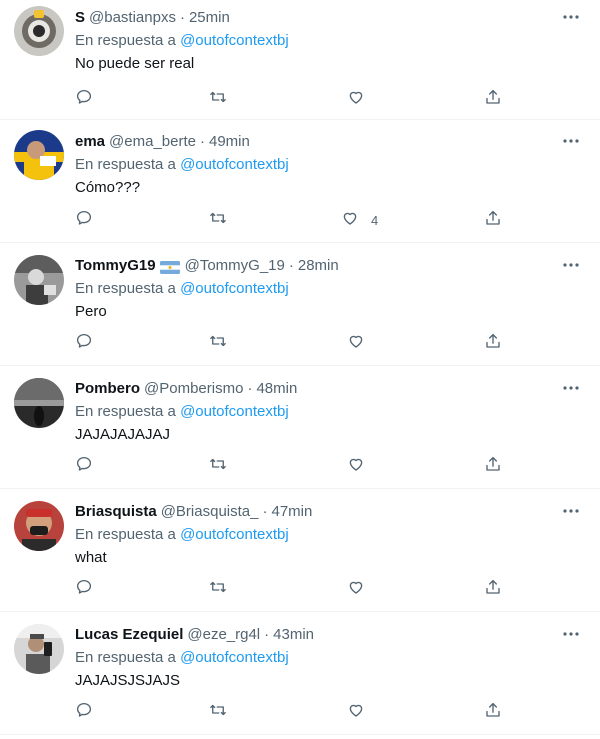 The height and width of the screenshot is (739, 600). Describe the element at coordinates (129, 635) in the screenshot. I see `display-name: Lucas Ezequiel` at that location.